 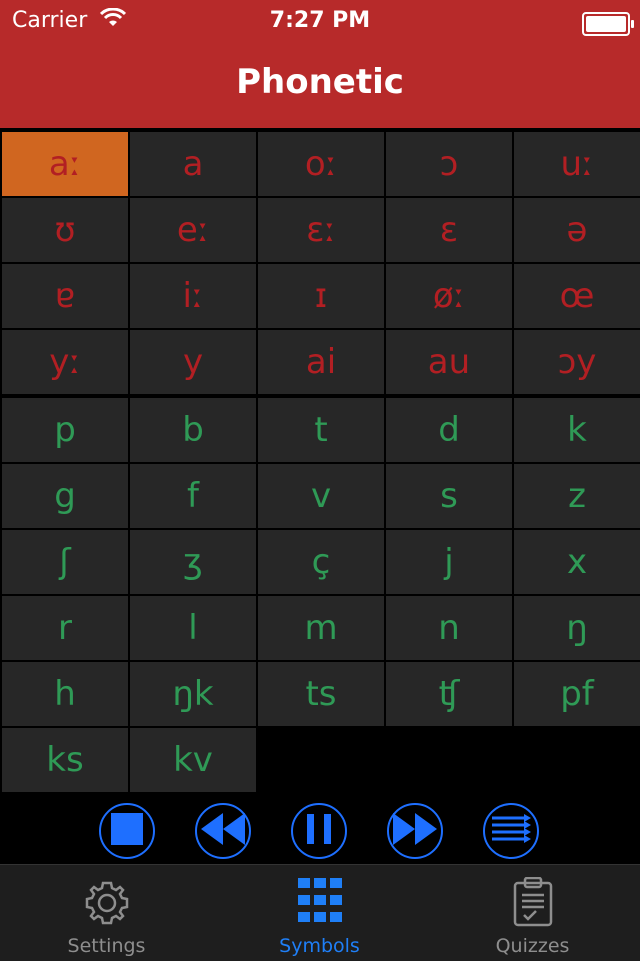 I want to click on pause-button, so click(x=319, y=831).